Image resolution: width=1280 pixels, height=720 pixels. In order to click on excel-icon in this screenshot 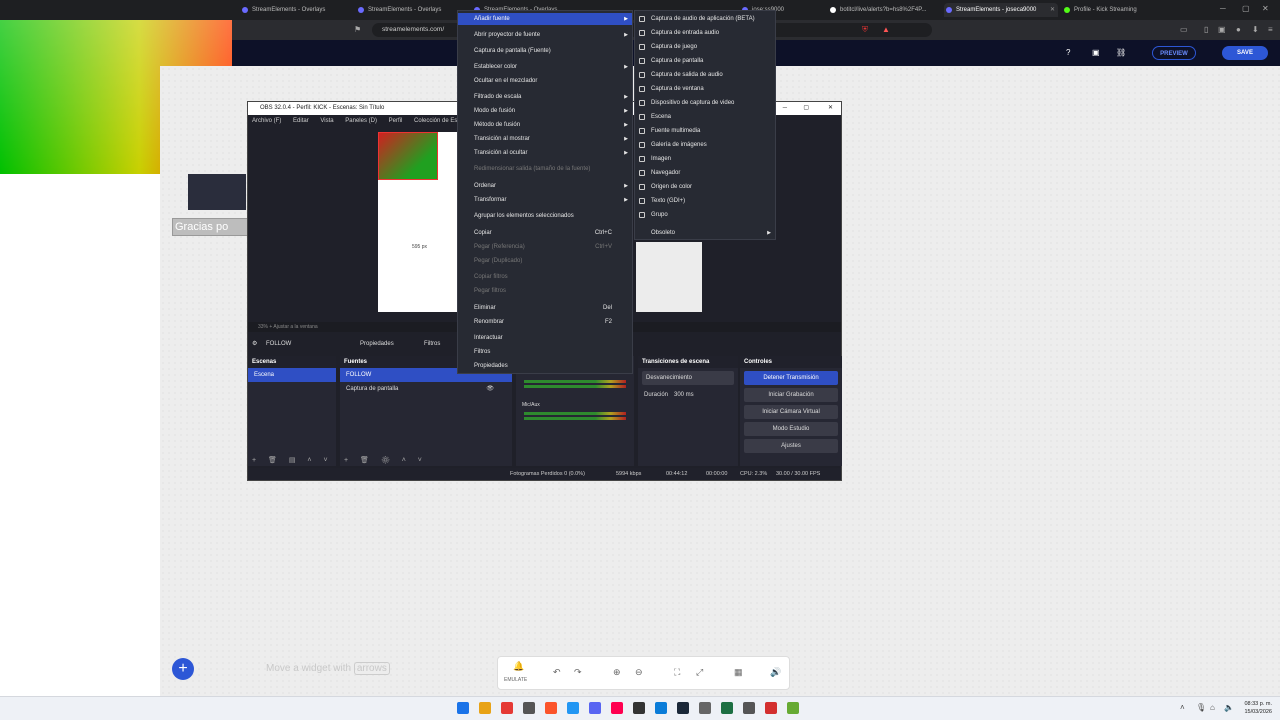, I will do `click(727, 708)`.